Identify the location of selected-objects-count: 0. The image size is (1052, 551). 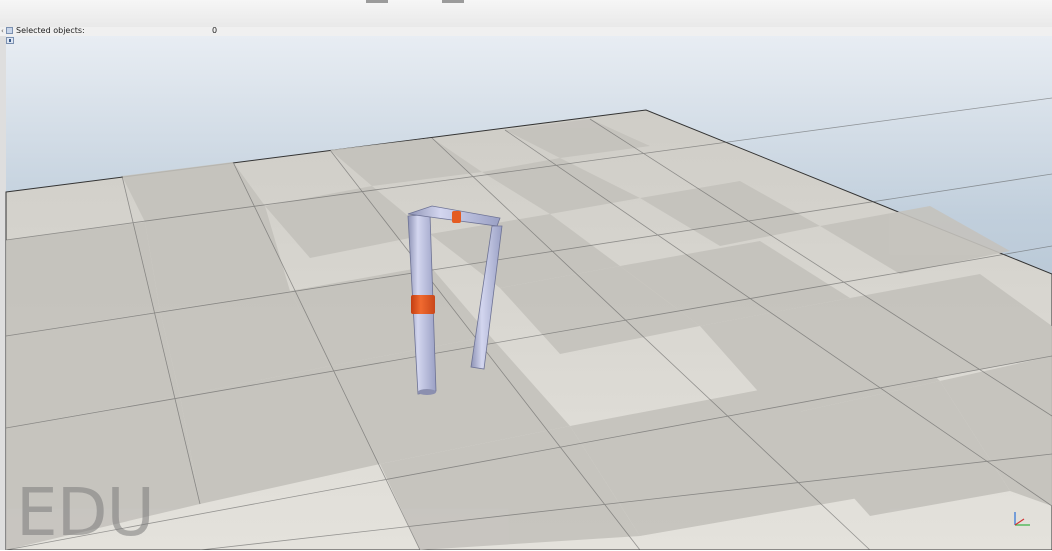
(215, 30).